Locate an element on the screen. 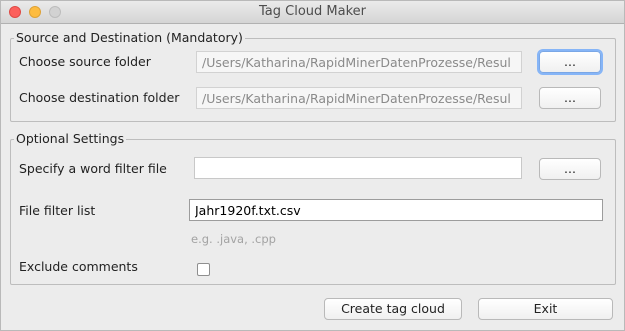 The width and height of the screenshot is (625, 331). exclude-comments-label: Exclude comments is located at coordinates (78, 266).